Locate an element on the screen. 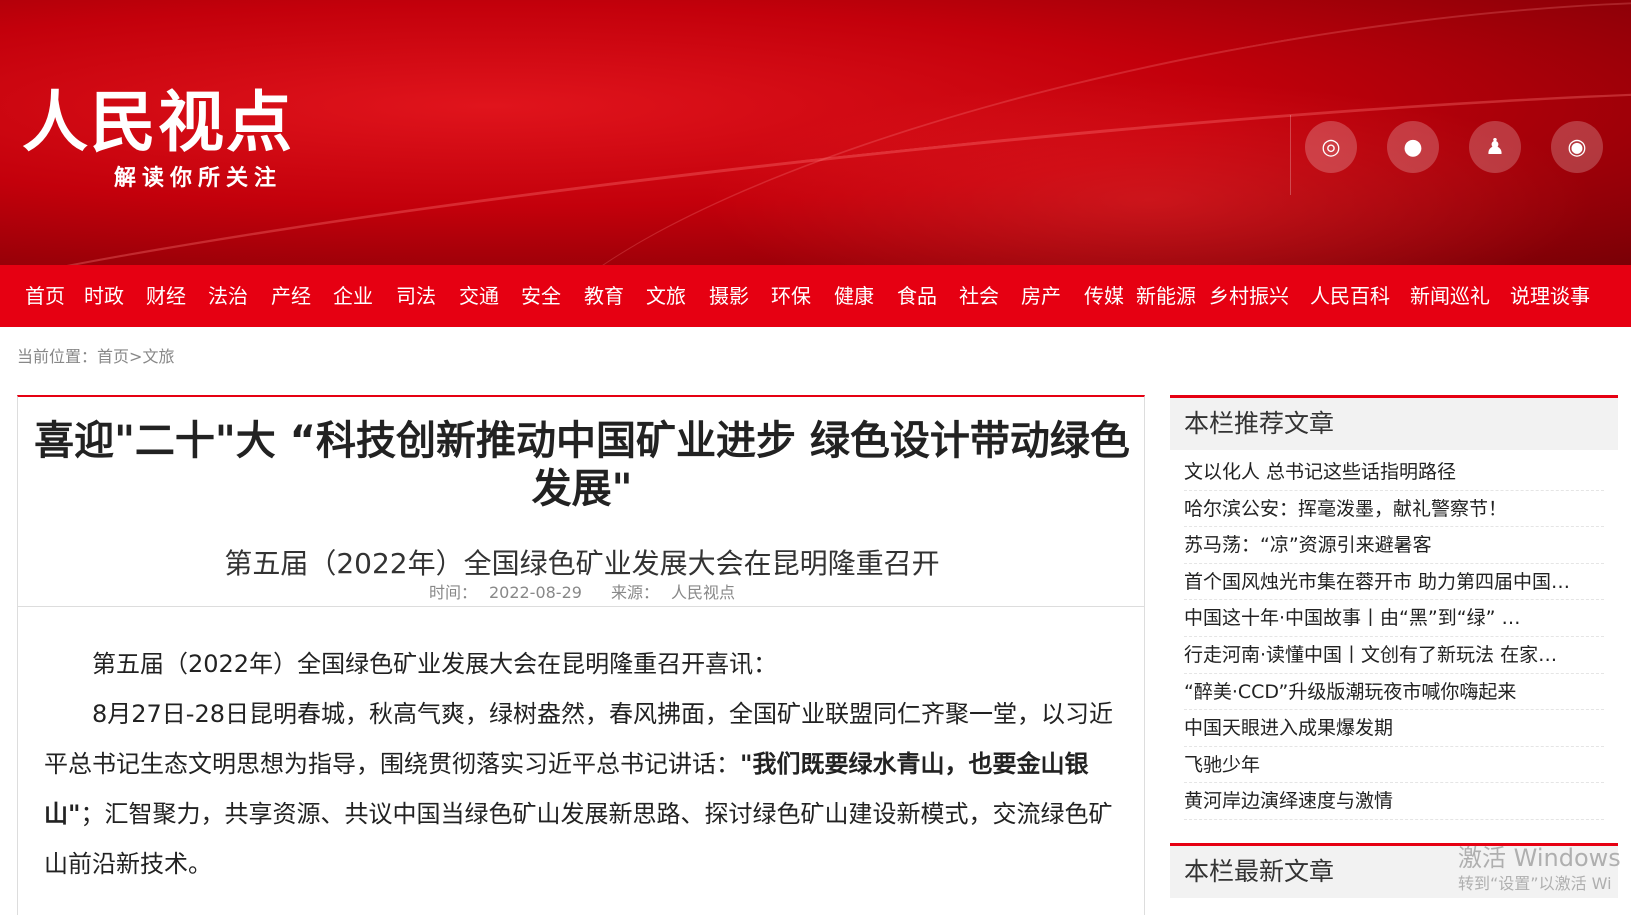 This screenshot has width=1631, height=915. list-item: 苏马荡：“凉”资源引来避暑客 is located at coordinates (1394, 545).